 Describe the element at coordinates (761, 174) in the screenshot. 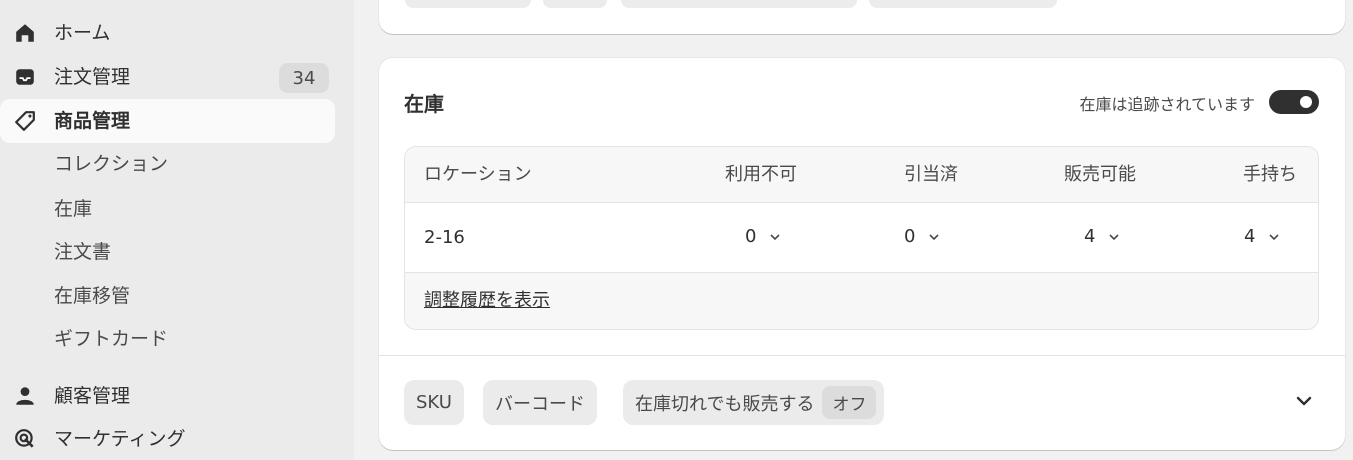

I see `col-unavailable: 利用不可` at that location.